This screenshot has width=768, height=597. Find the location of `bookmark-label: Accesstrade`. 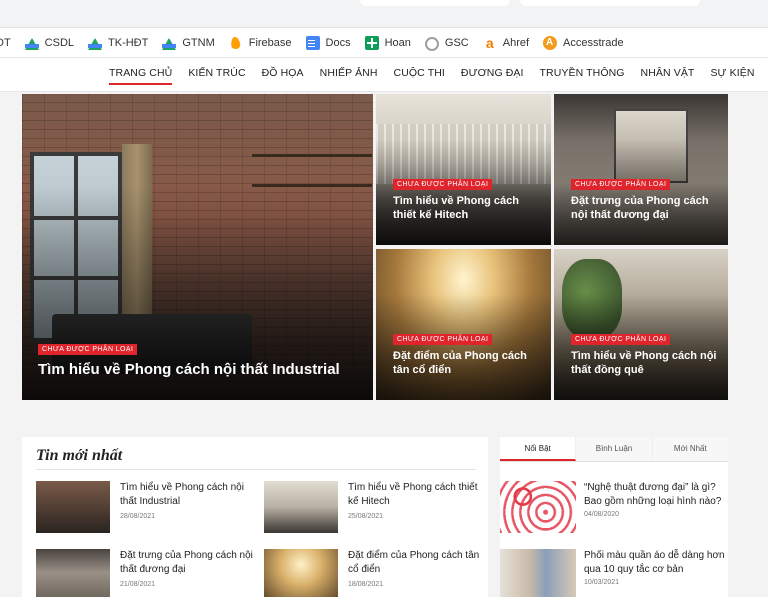

bookmark-label: Accesstrade is located at coordinates (593, 42).